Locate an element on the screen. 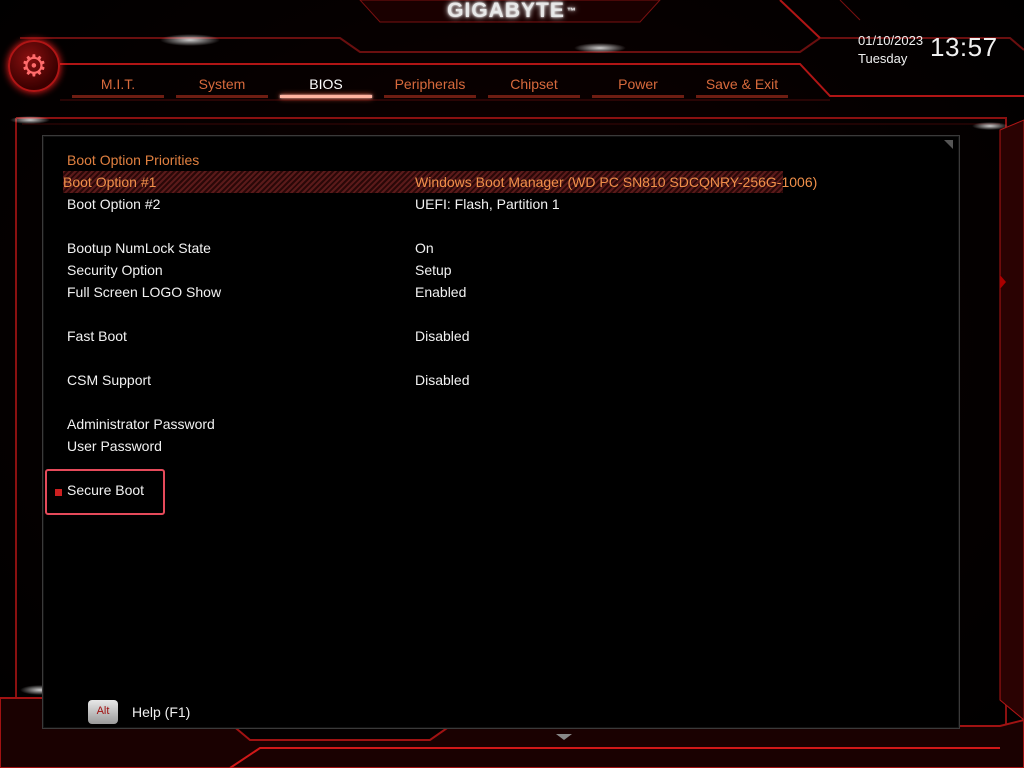  tab-system: System is located at coordinates (222, 85).